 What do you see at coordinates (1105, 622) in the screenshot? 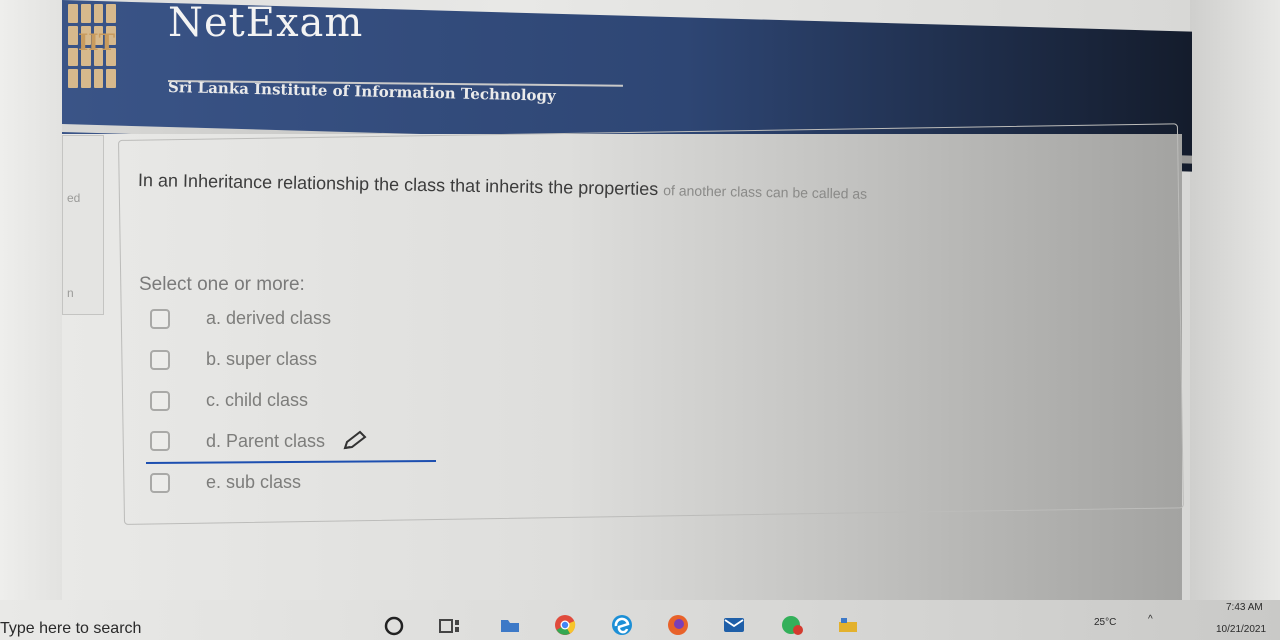
I see `weather-readout: 25°C` at bounding box center [1105, 622].